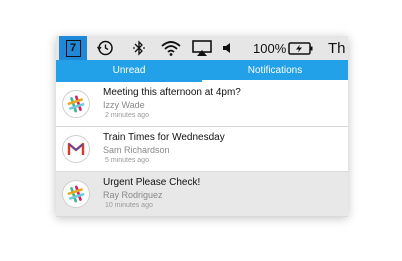 Image resolution: width=402 pixels, height=261 pixels. Describe the element at coordinates (76, 149) in the screenshot. I see `gmail-icon` at that location.